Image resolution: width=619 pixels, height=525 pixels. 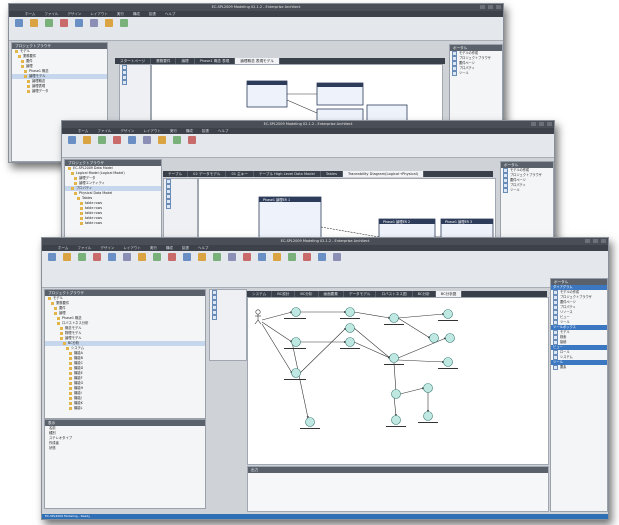 What do you see at coordinates (176, 174) in the screenshot?
I see `diagram-tab: テーブル` at bounding box center [176, 174].